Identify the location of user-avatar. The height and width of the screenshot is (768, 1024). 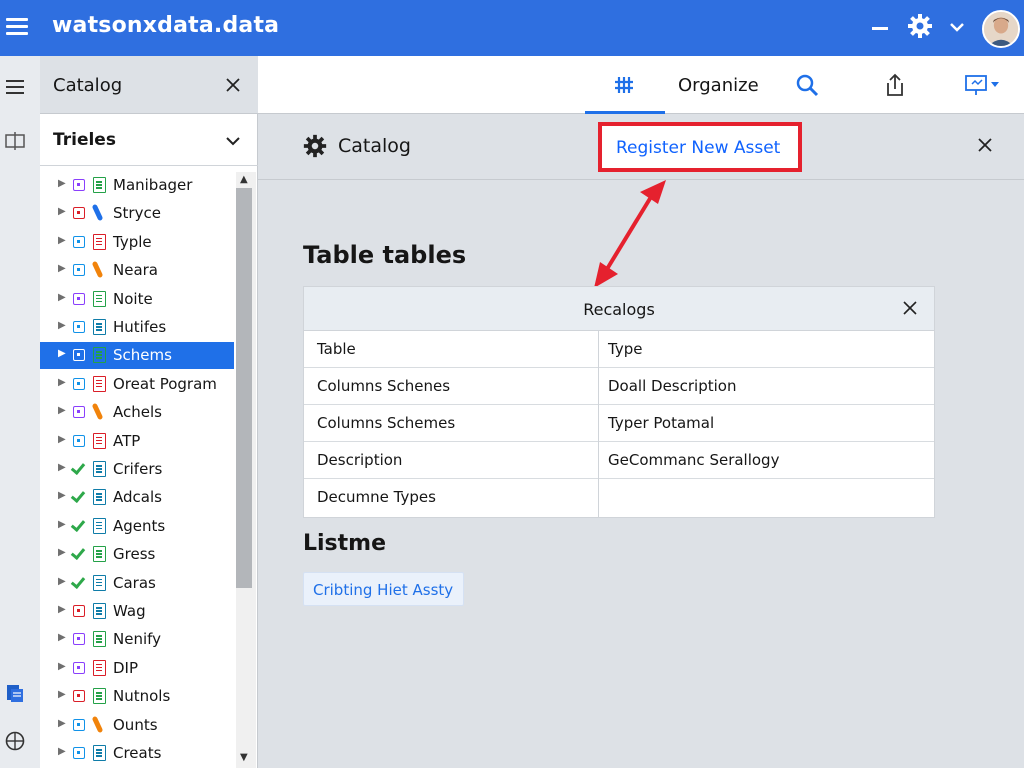
(1001, 29).